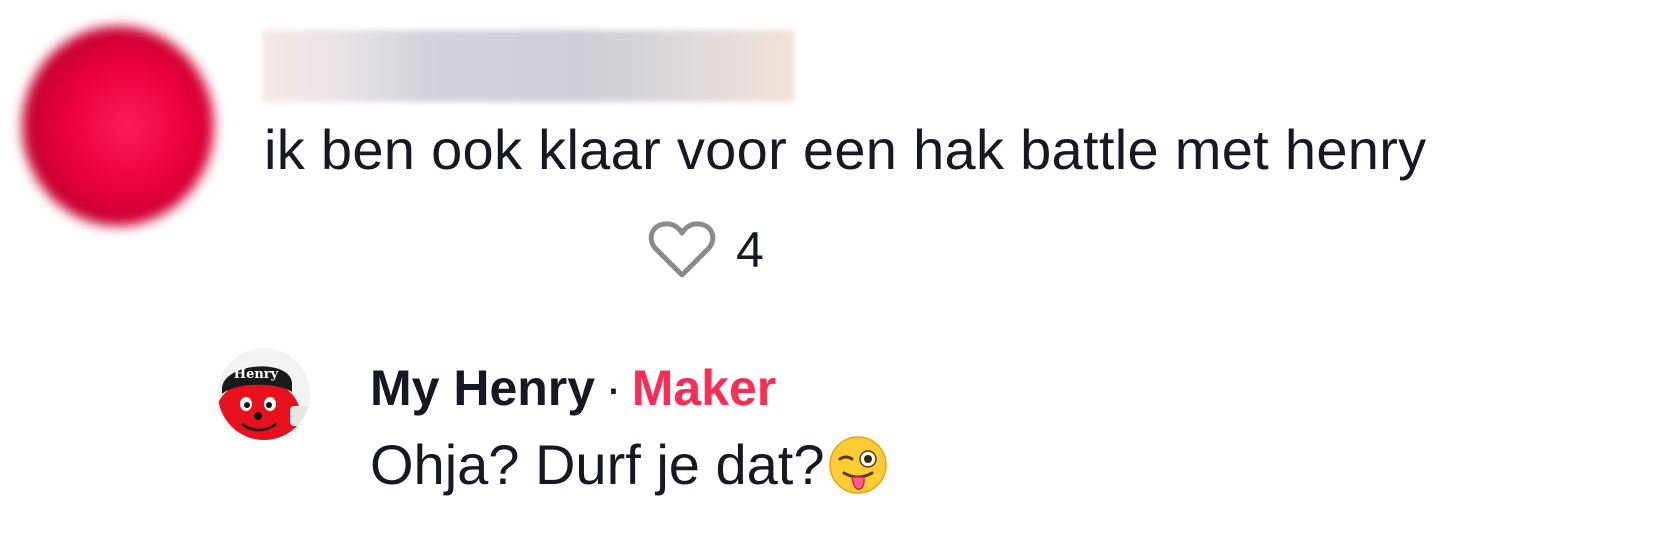 The width and height of the screenshot is (1664, 536). Describe the element at coordinates (528, 66) in the screenshot. I see `commenter-username` at that location.